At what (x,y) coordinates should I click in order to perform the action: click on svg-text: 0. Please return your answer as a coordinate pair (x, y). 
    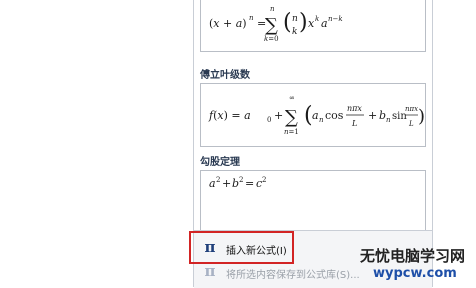
    Looking at the image, I should click on (269, 120).